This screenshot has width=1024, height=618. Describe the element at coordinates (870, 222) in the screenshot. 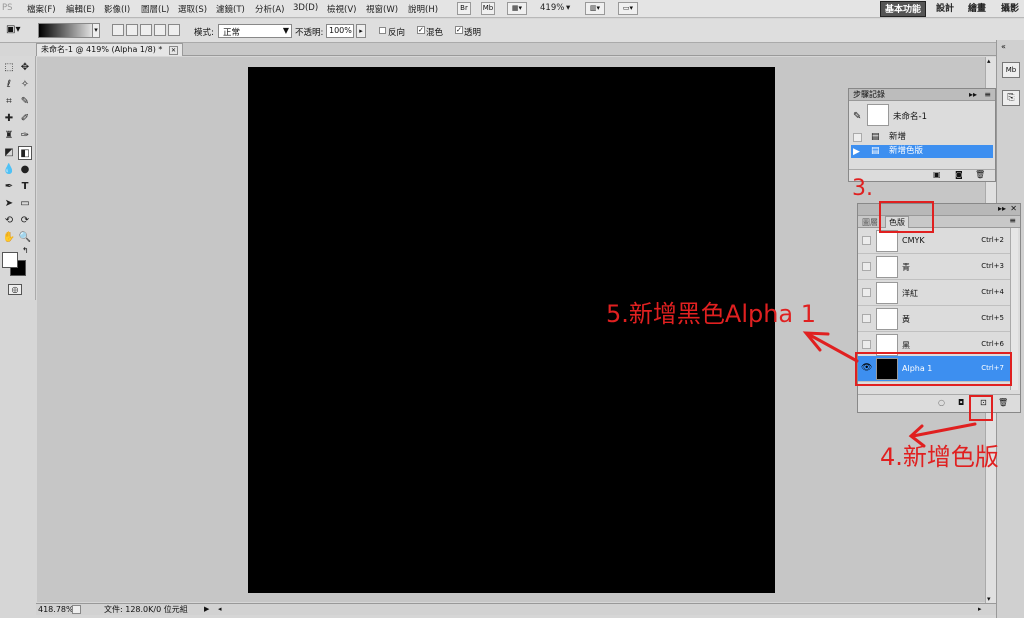

I see `tab-layers: 圖層` at that location.